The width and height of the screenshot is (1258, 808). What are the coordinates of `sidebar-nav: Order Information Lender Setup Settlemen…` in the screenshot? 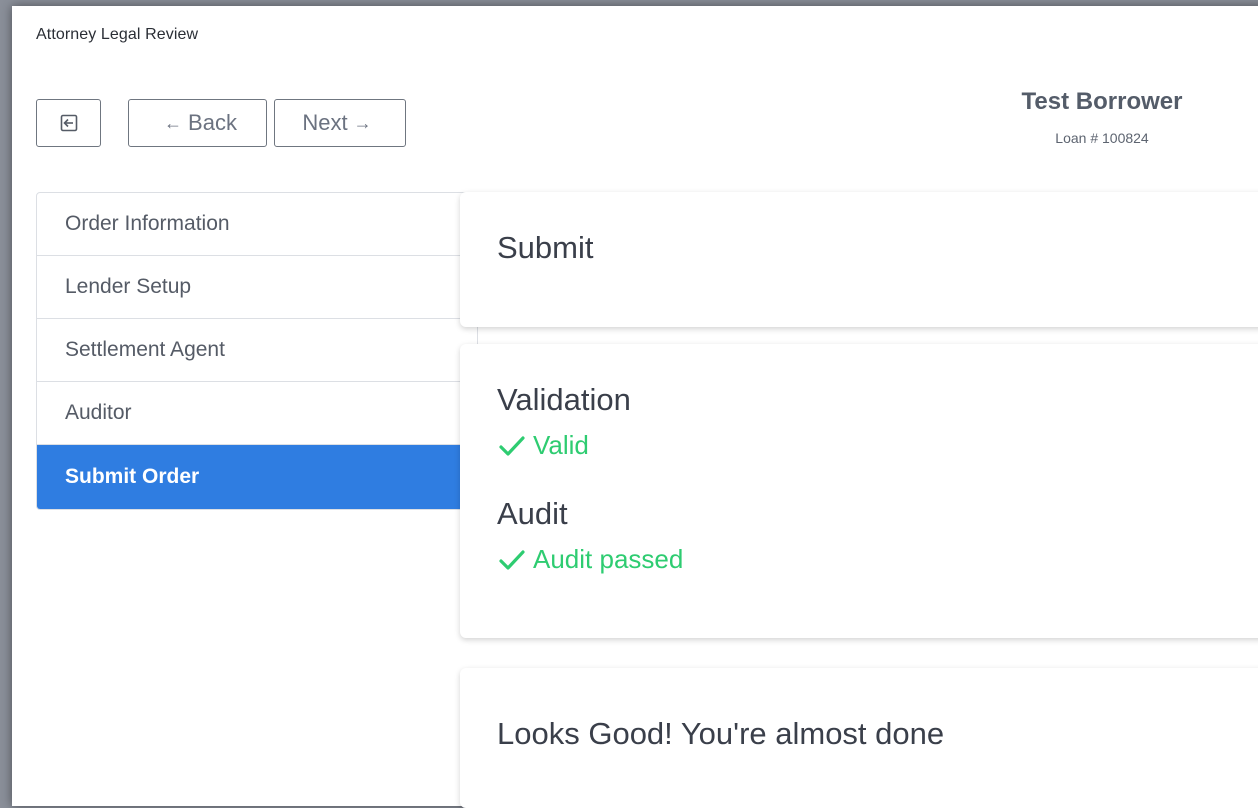 It's located at (257, 351).